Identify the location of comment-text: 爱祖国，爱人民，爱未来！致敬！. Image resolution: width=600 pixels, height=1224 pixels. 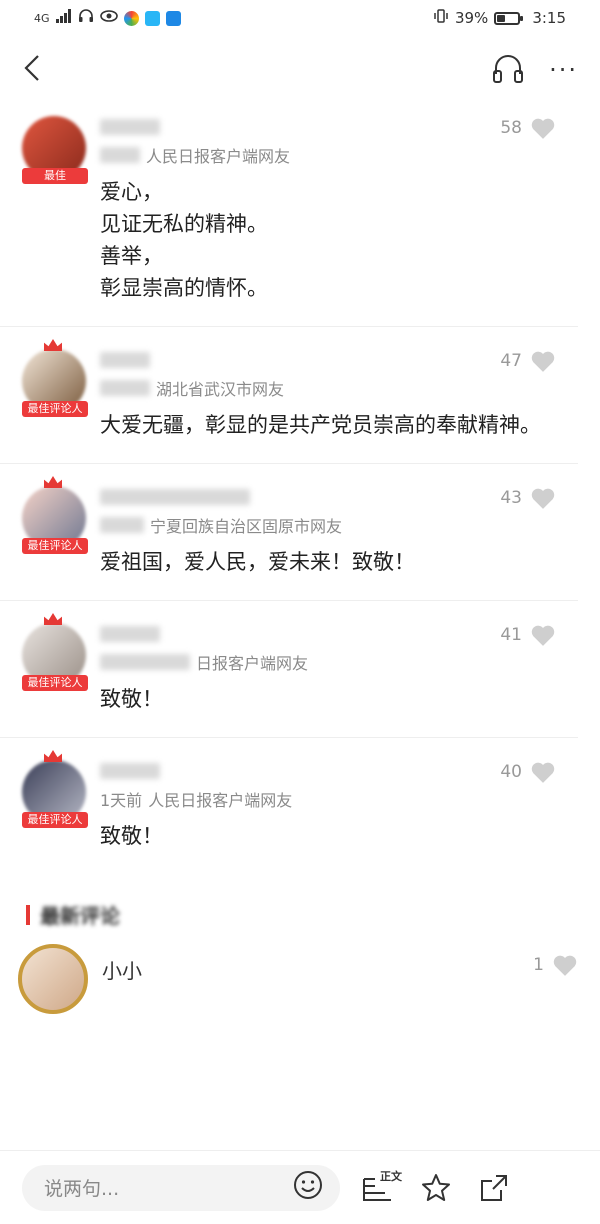
(257, 562).